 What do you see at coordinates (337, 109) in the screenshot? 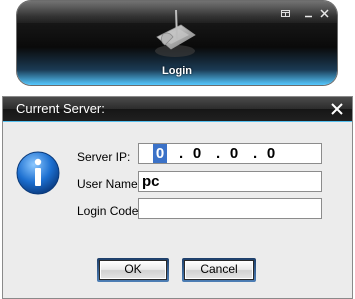
I see `dialog-close-icon` at bounding box center [337, 109].